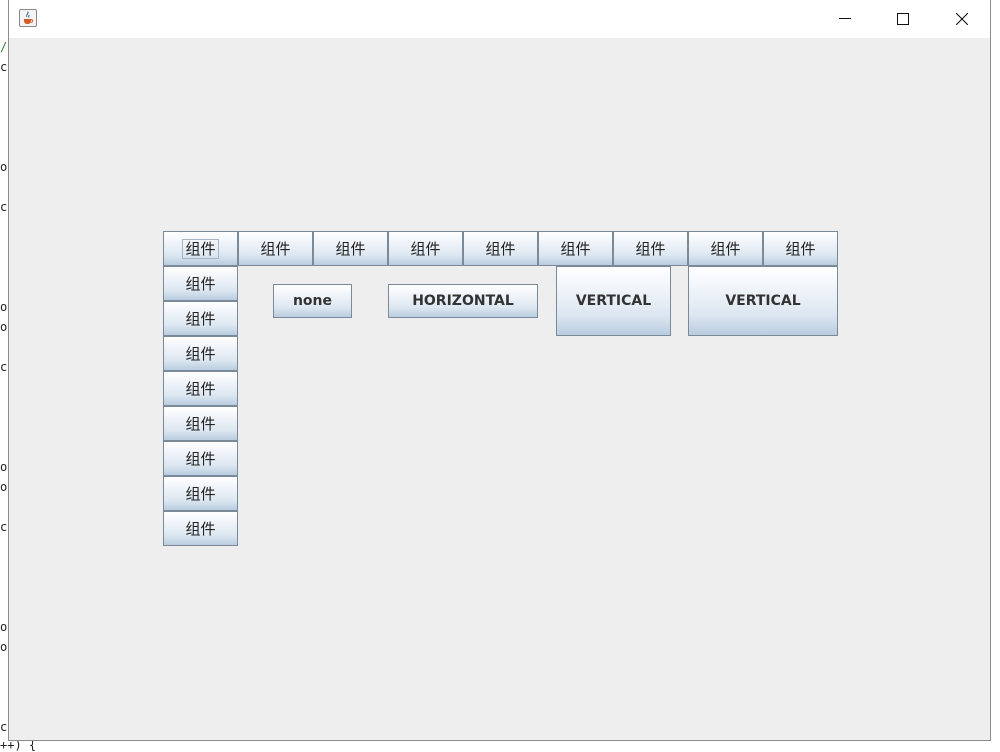  I want to click on component-button-r0c5: 组件, so click(575, 248).